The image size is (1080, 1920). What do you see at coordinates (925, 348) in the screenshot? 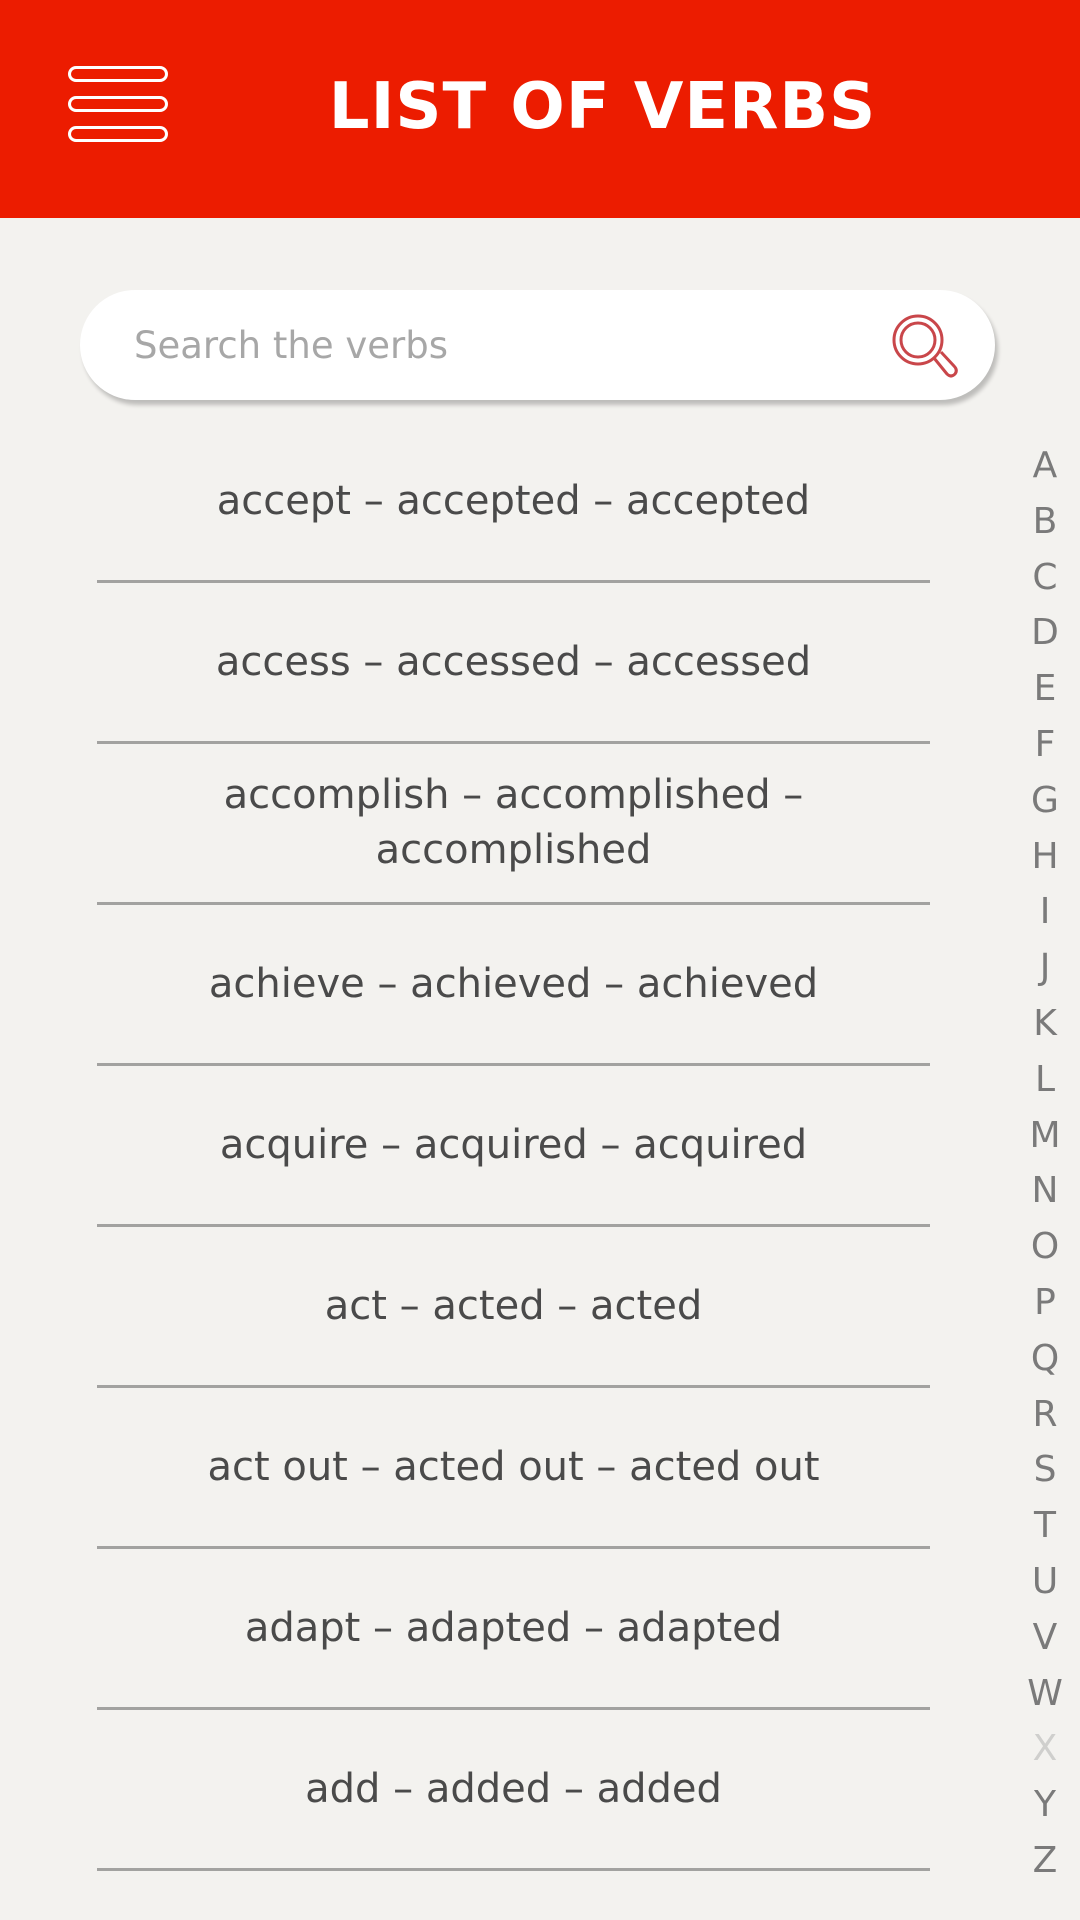
I see `search-icon` at bounding box center [925, 348].